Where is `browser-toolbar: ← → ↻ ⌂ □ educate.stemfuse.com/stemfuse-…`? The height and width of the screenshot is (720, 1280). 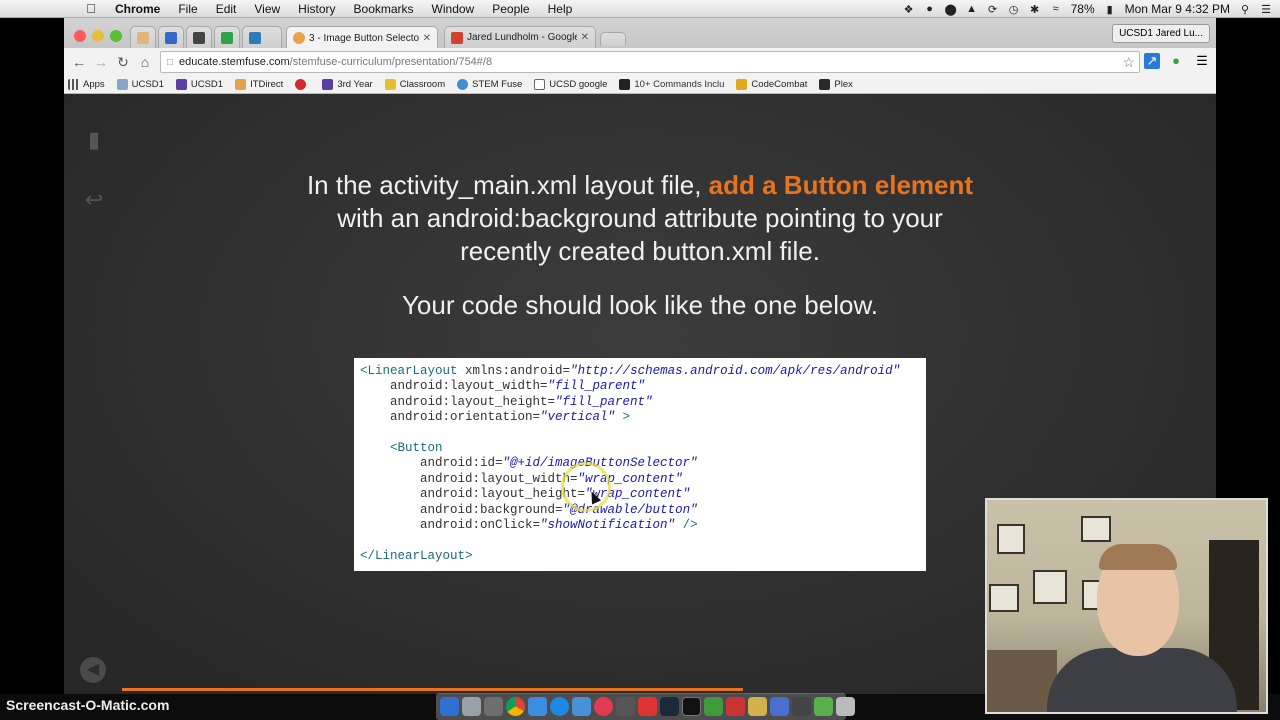
browser-toolbar: ← → ↻ ⌂ □ educate.stemfuse.com/stemfuse-… is located at coordinates (640, 62).